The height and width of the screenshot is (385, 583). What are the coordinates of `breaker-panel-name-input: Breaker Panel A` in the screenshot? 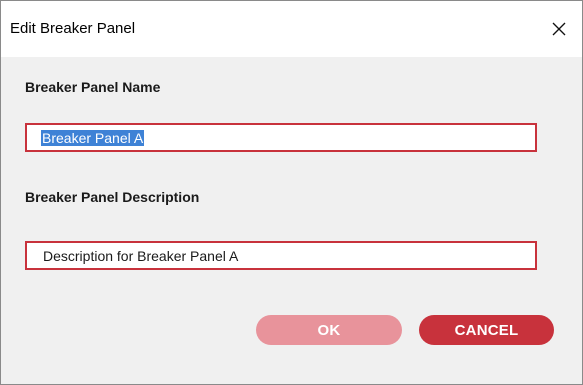 It's located at (281, 137).